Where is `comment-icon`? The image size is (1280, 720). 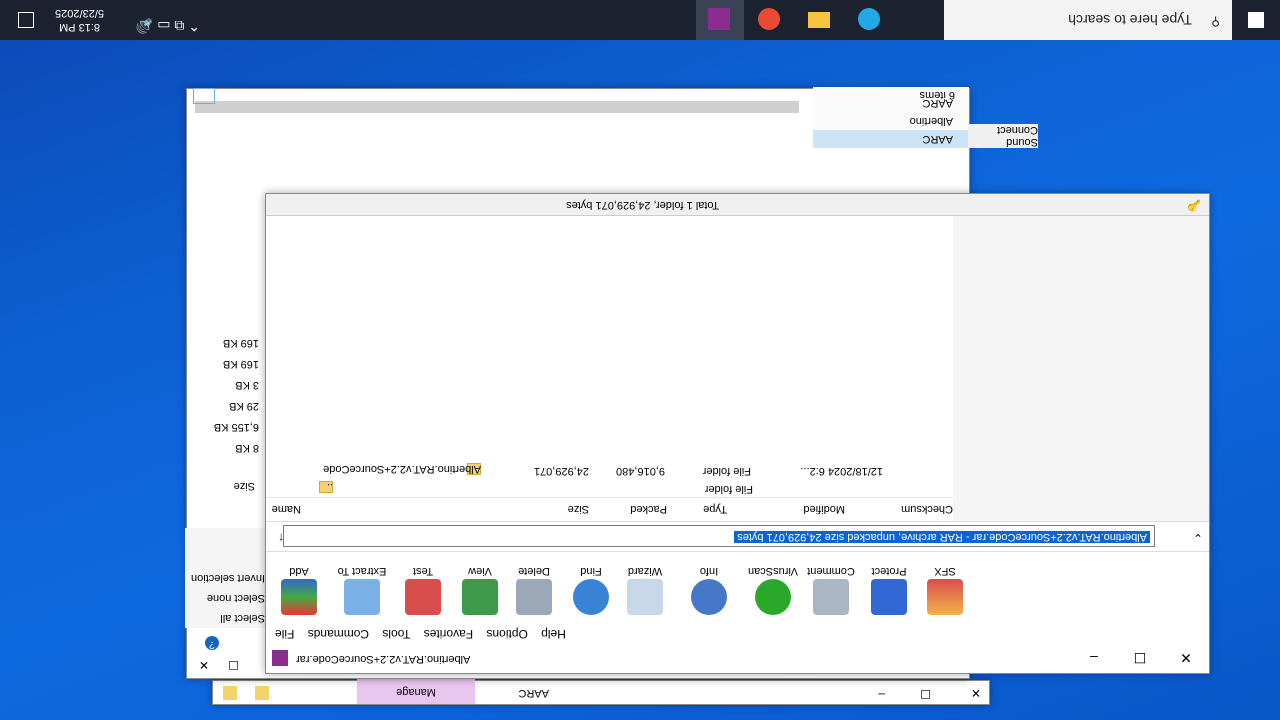
comment-icon is located at coordinates (831, 597).